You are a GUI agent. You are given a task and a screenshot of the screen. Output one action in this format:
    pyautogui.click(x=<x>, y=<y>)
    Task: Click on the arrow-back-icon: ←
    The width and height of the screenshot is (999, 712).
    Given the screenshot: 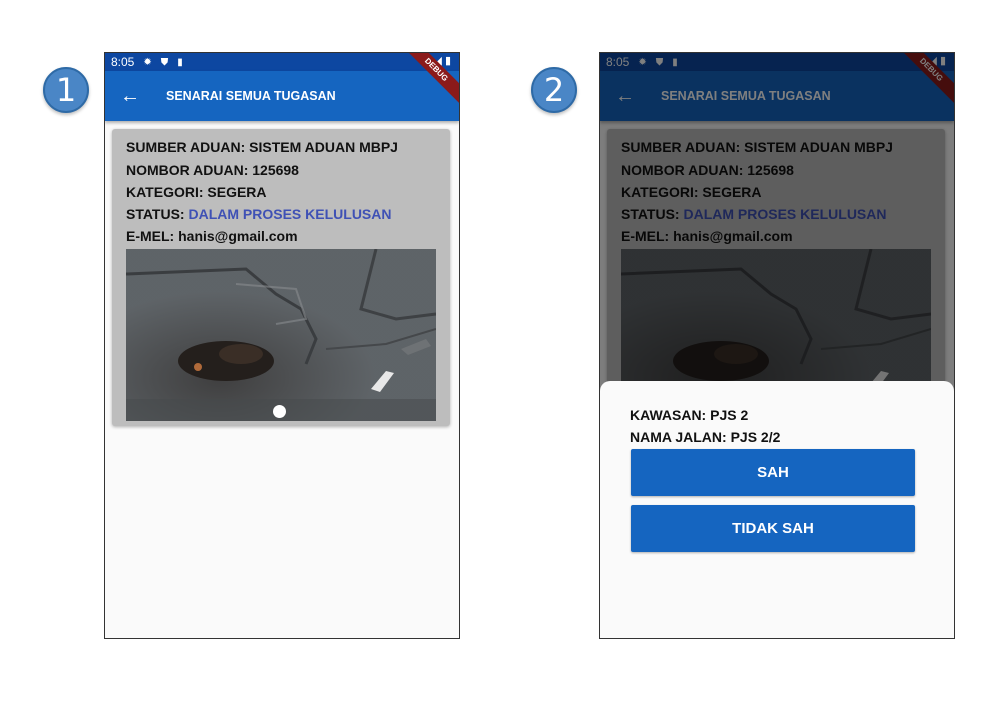 What is the action you would take?
    pyautogui.click(x=132, y=96)
    